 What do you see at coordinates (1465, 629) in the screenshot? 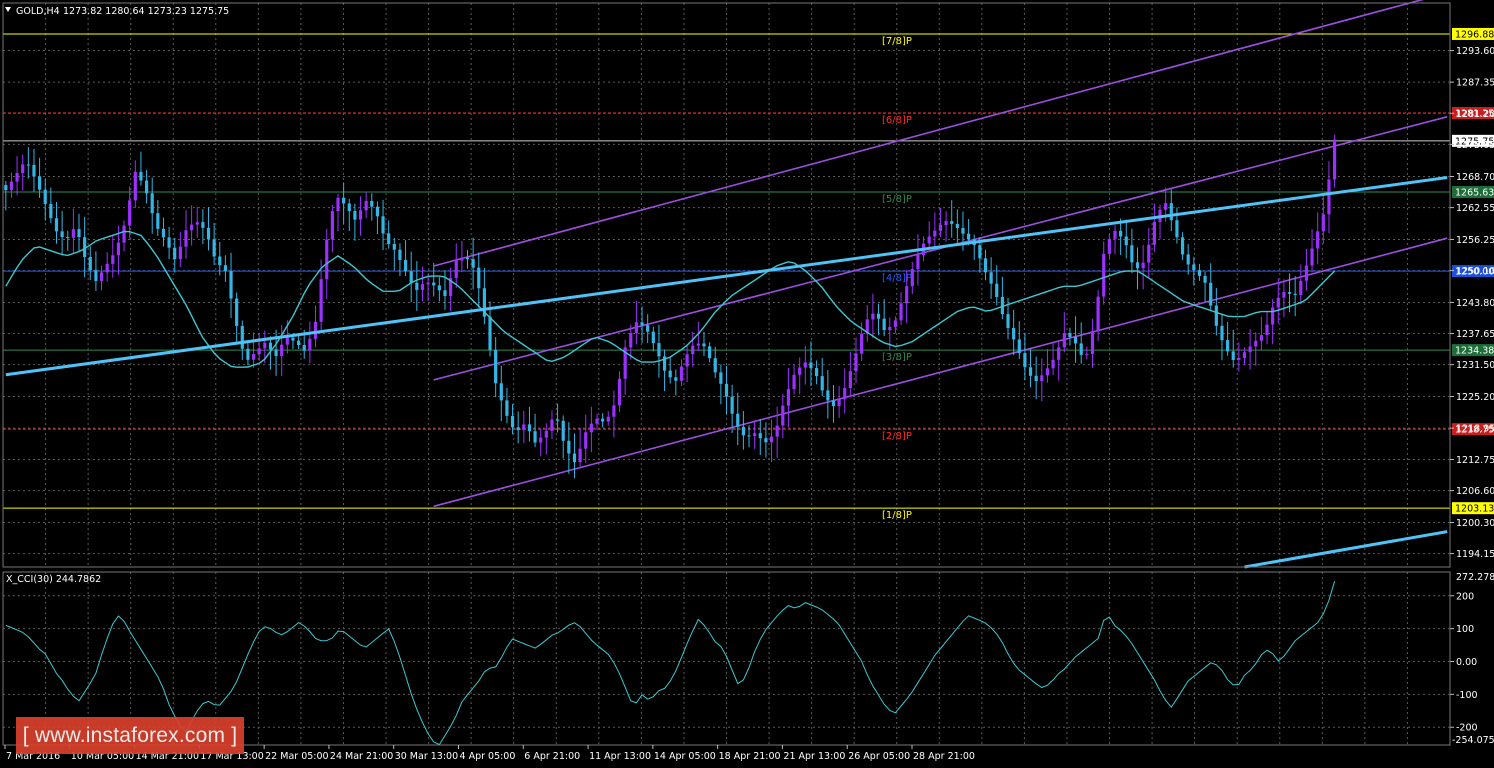
I see `cci-y-tick-label: 100` at bounding box center [1465, 629].